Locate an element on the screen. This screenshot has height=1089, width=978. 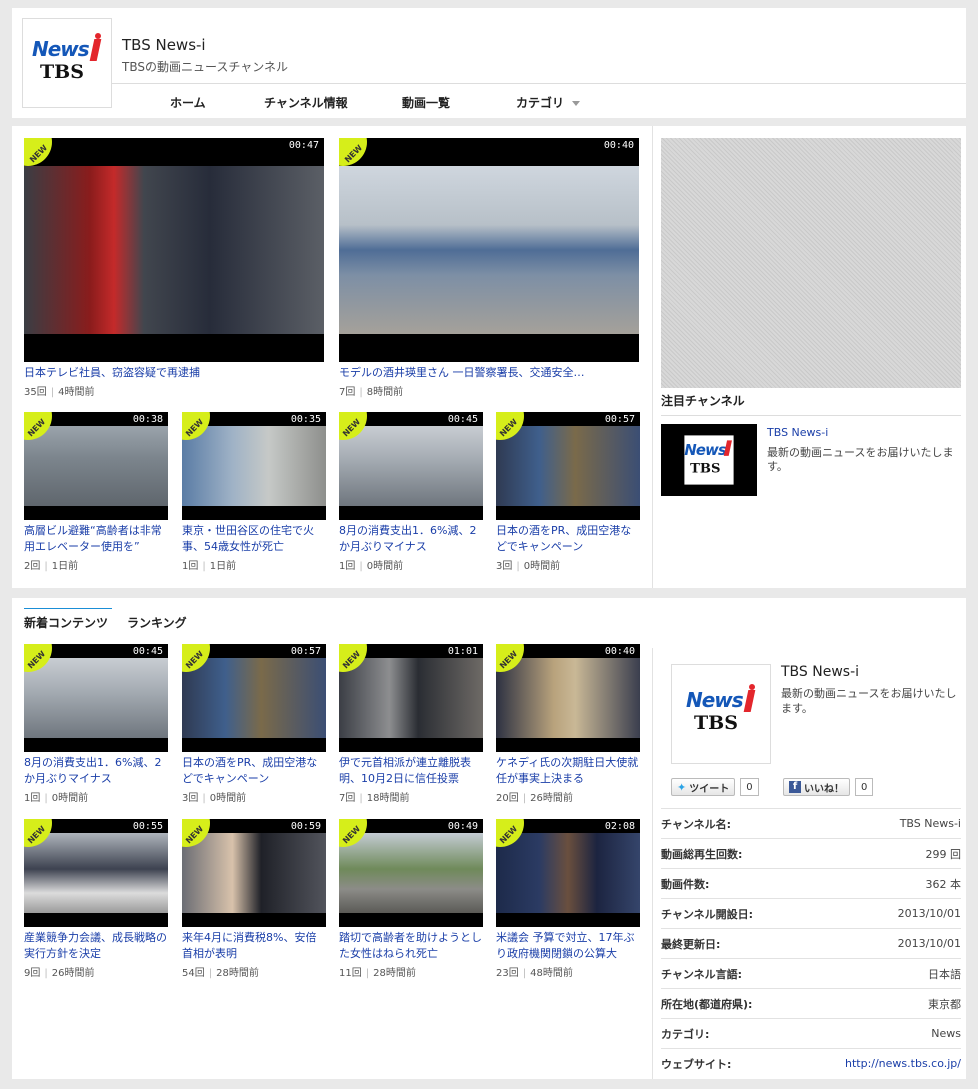
video-thumbnail: 01:01 NEW is located at coordinates (411, 698).